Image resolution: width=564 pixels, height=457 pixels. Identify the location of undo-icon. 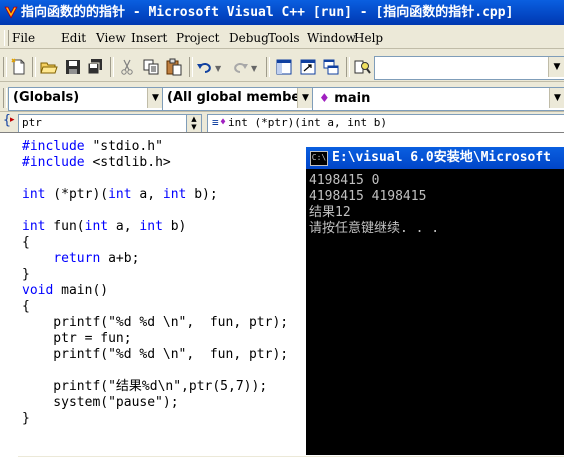
(205, 67).